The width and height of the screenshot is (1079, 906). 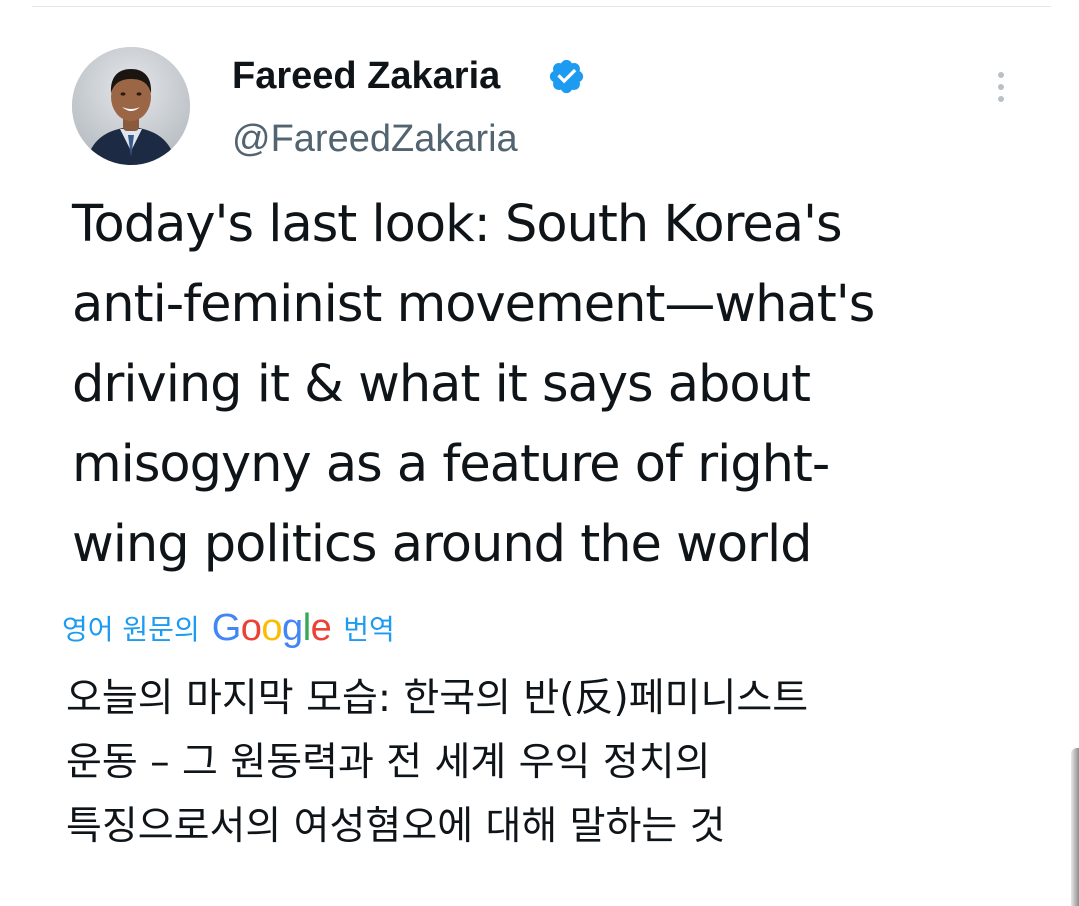 I want to click on translated-by-google-link: 영어 원문의 Google 번역, so click(x=228, y=628).